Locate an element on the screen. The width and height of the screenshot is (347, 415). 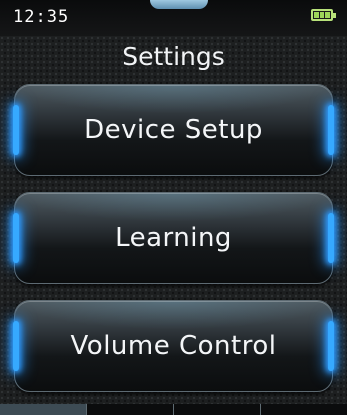
battery-bars is located at coordinates (322, 15).